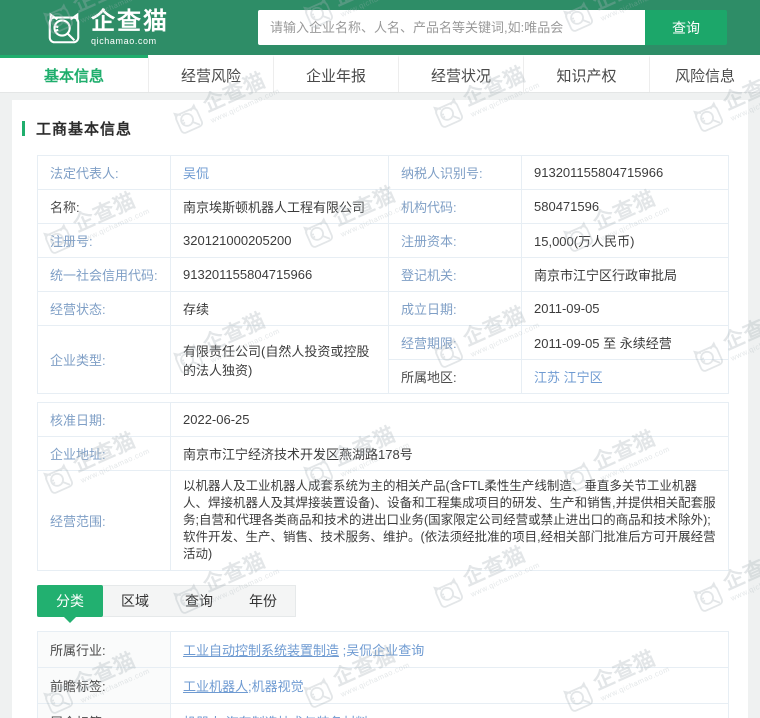 This screenshot has width=760, height=718. What do you see at coordinates (383, 710) in the screenshot?
I see `table-row: 展会标签: 机器人;汽车制造技术与装备材料` at bounding box center [383, 710].